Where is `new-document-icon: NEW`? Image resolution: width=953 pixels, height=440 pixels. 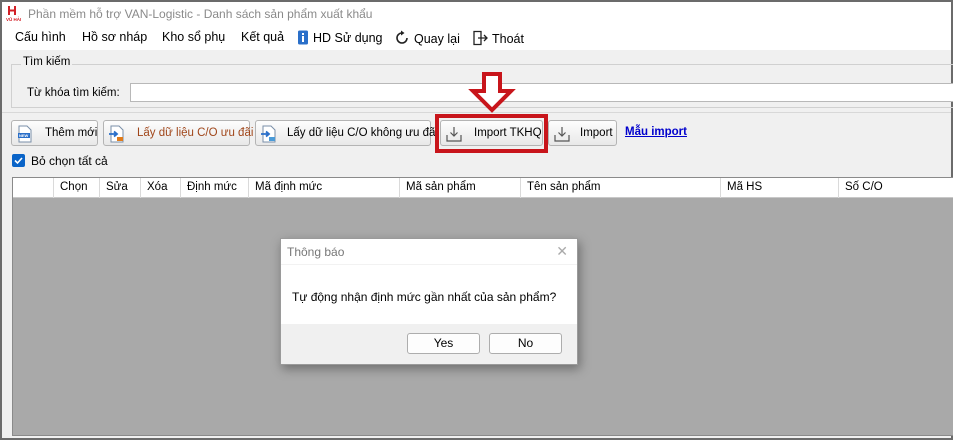
new-document-icon: NEW is located at coordinates (25, 134).